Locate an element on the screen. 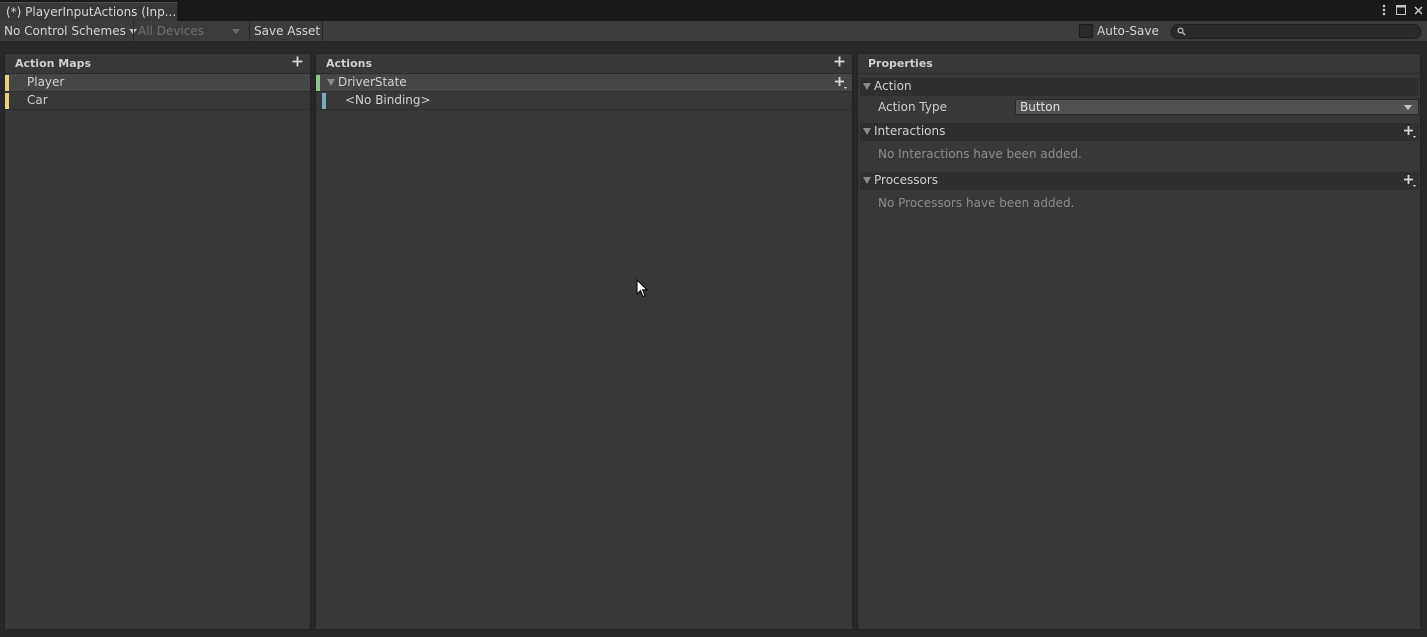 The height and width of the screenshot is (637, 1427). toolbar-divider is located at coordinates (322, 31).